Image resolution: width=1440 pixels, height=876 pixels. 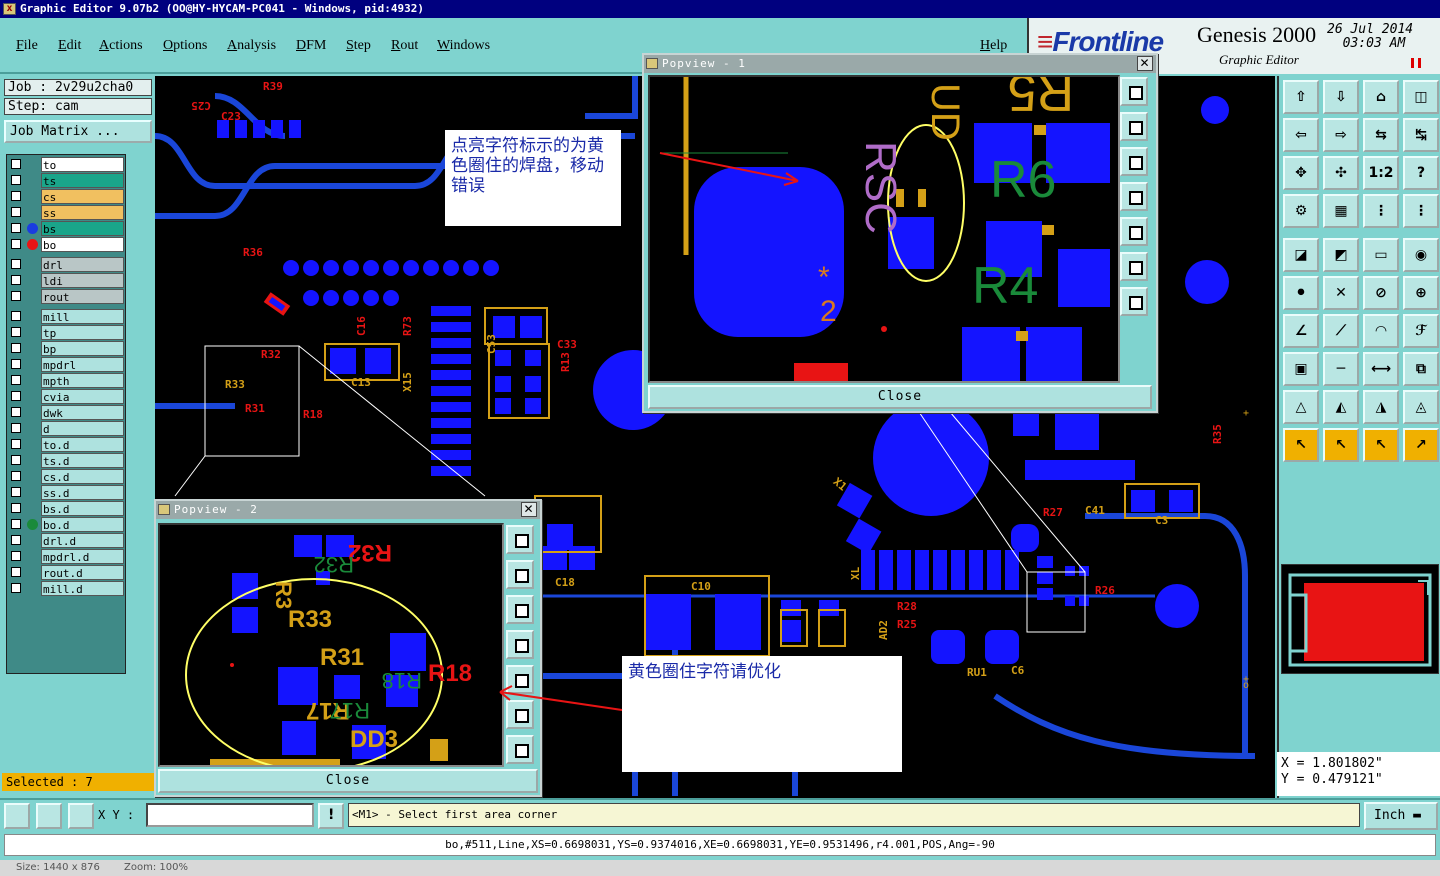 I want to click on diagonal-tool: ⟋, so click(x=1341, y=331).